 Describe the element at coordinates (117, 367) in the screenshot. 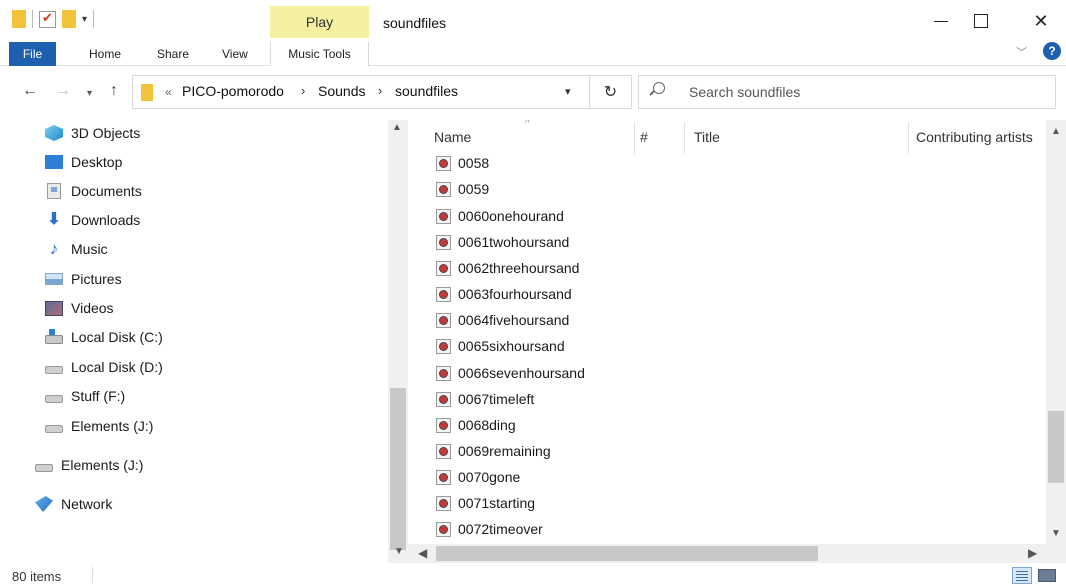

I see `nav-item-label: Local Disk (D:)` at that location.